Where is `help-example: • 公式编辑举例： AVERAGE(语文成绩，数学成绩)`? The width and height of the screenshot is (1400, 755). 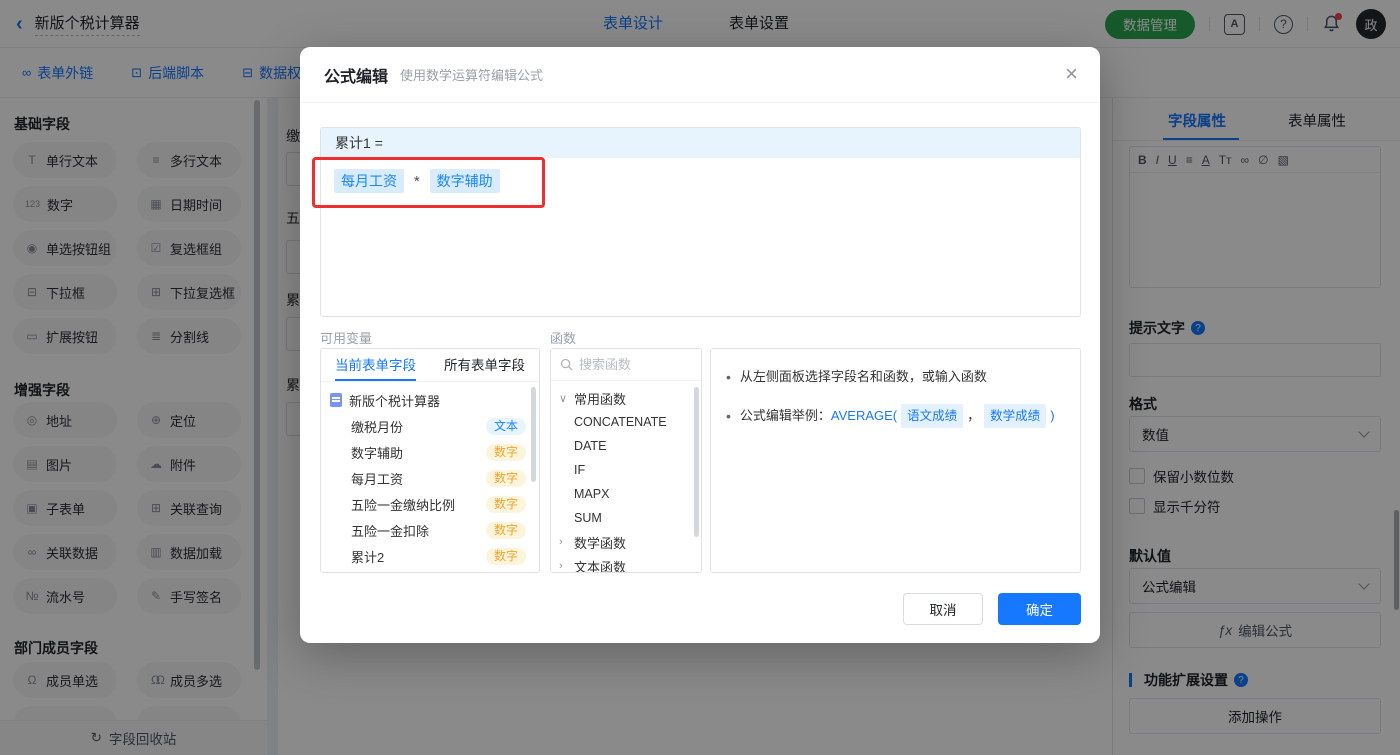
help-example: • 公式编辑举例： AVERAGE(语文成绩，数学成绩) is located at coordinates (895, 416).